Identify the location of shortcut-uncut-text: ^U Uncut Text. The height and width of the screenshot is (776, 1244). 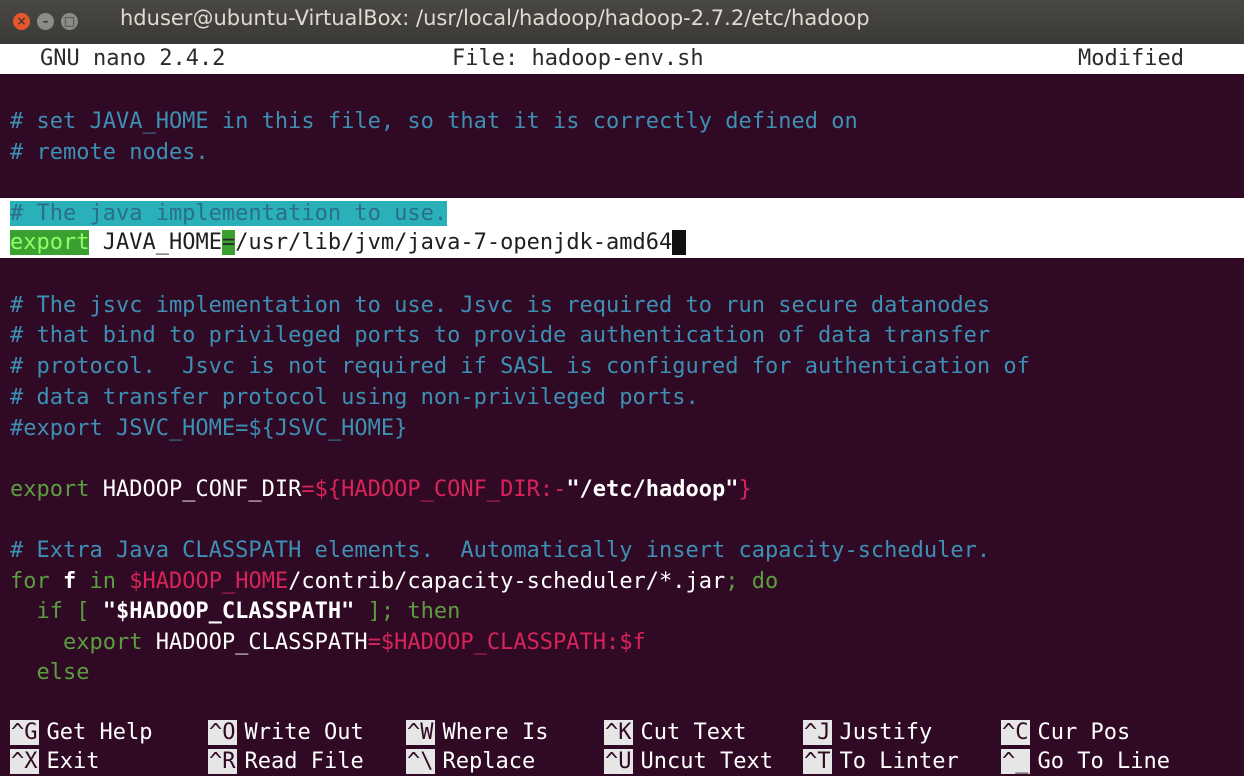
(688, 761).